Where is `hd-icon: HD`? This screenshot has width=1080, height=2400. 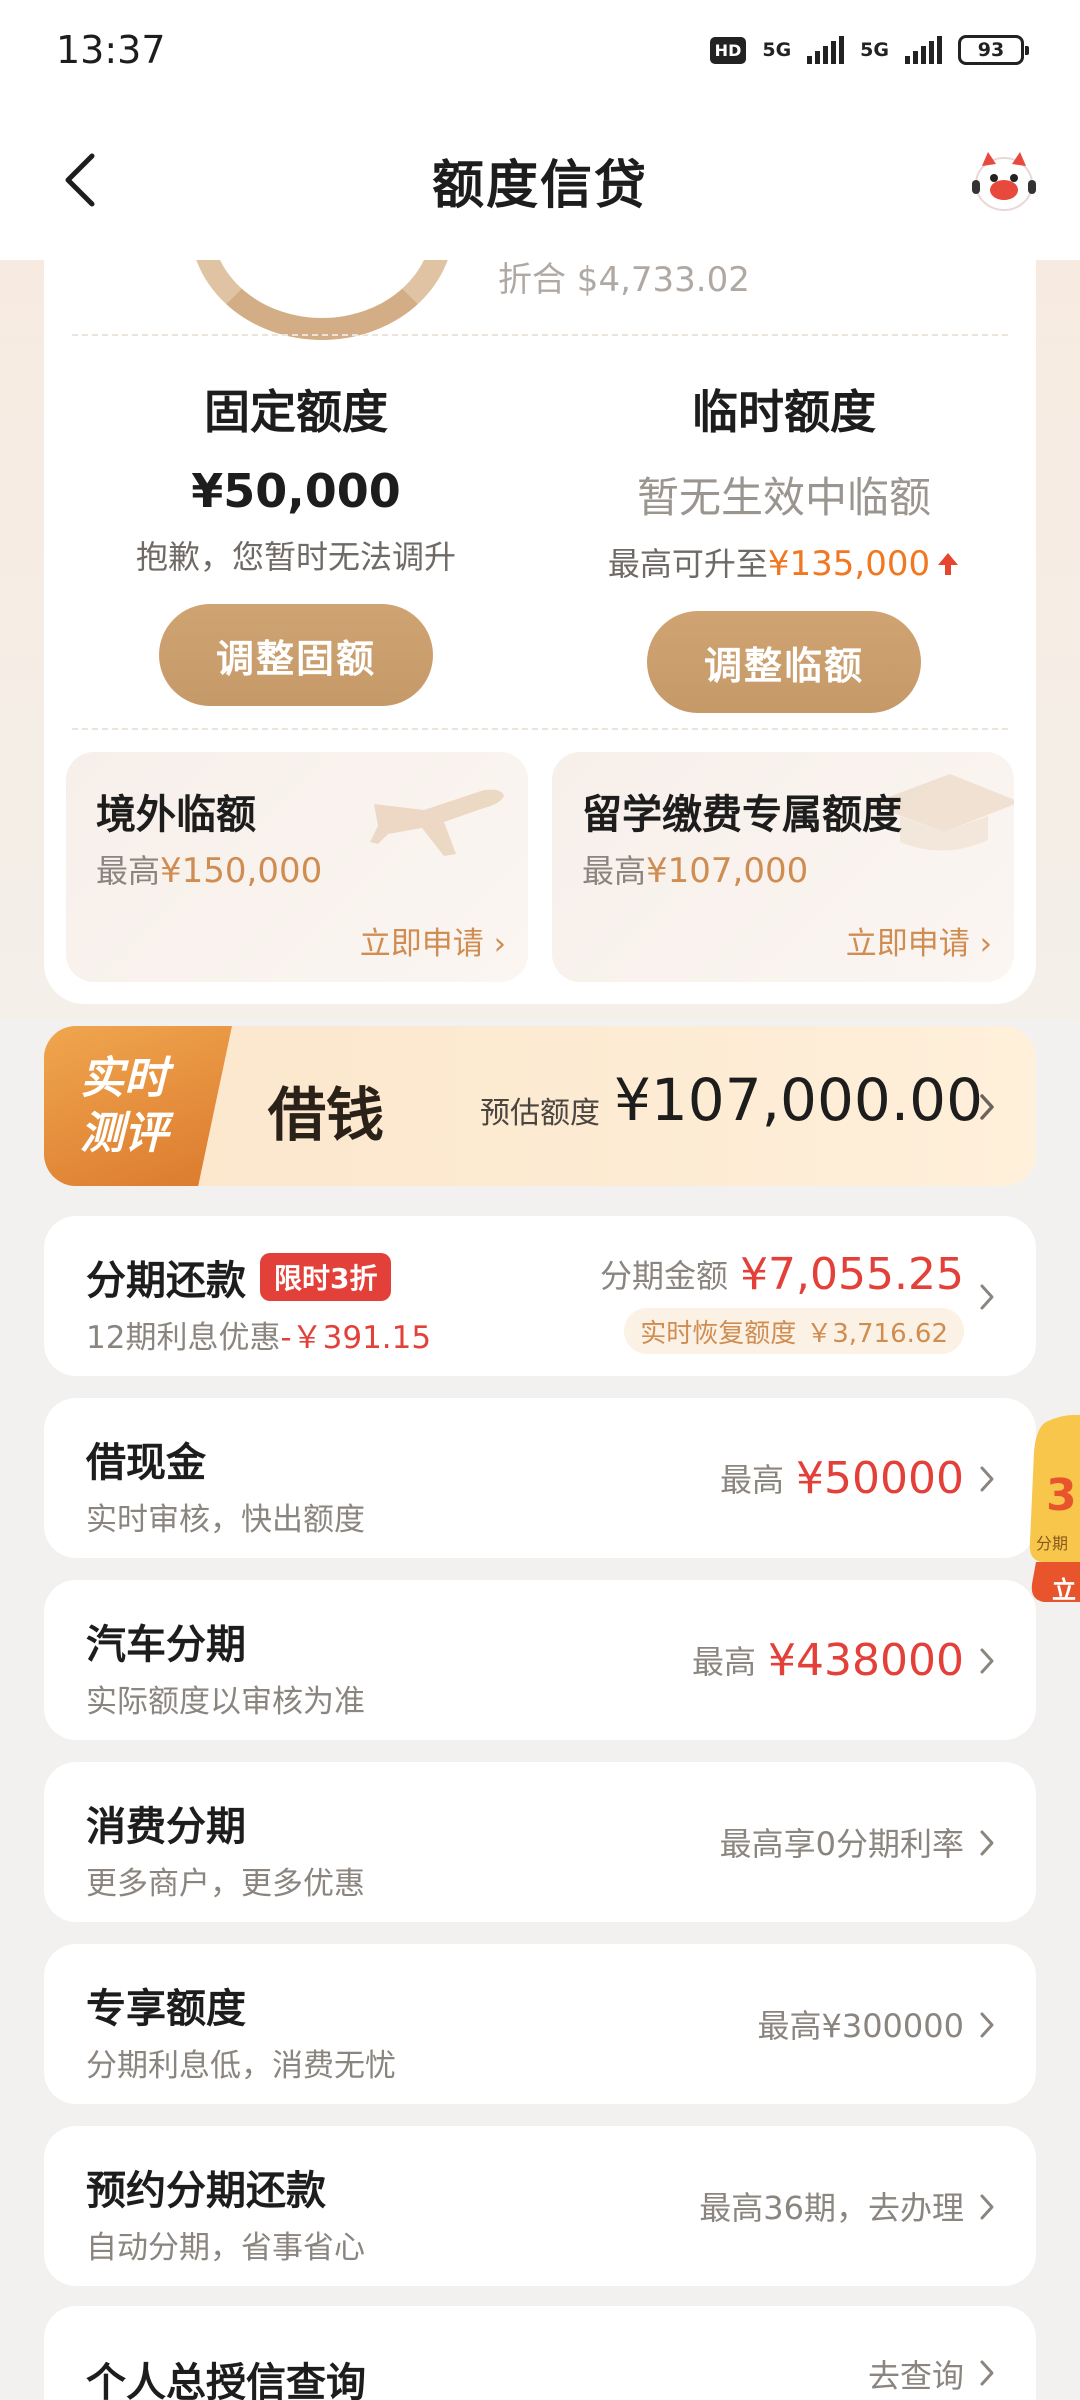
hd-icon: HD is located at coordinates (728, 50).